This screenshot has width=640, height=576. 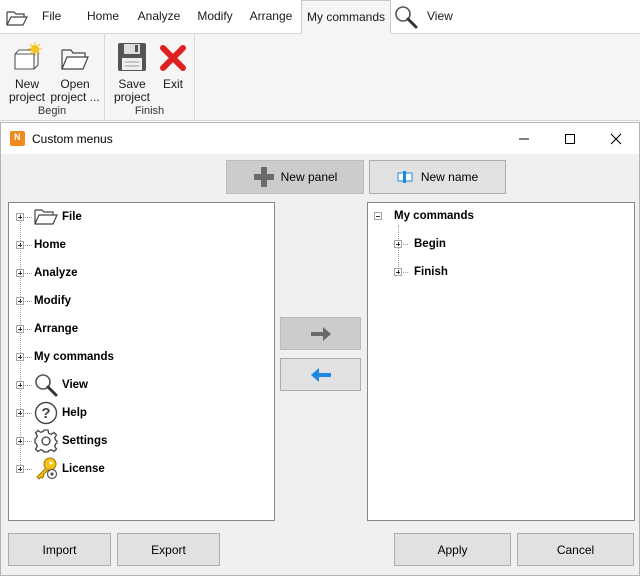 I want to click on tree-node-label: Begin, so click(x=430, y=244).